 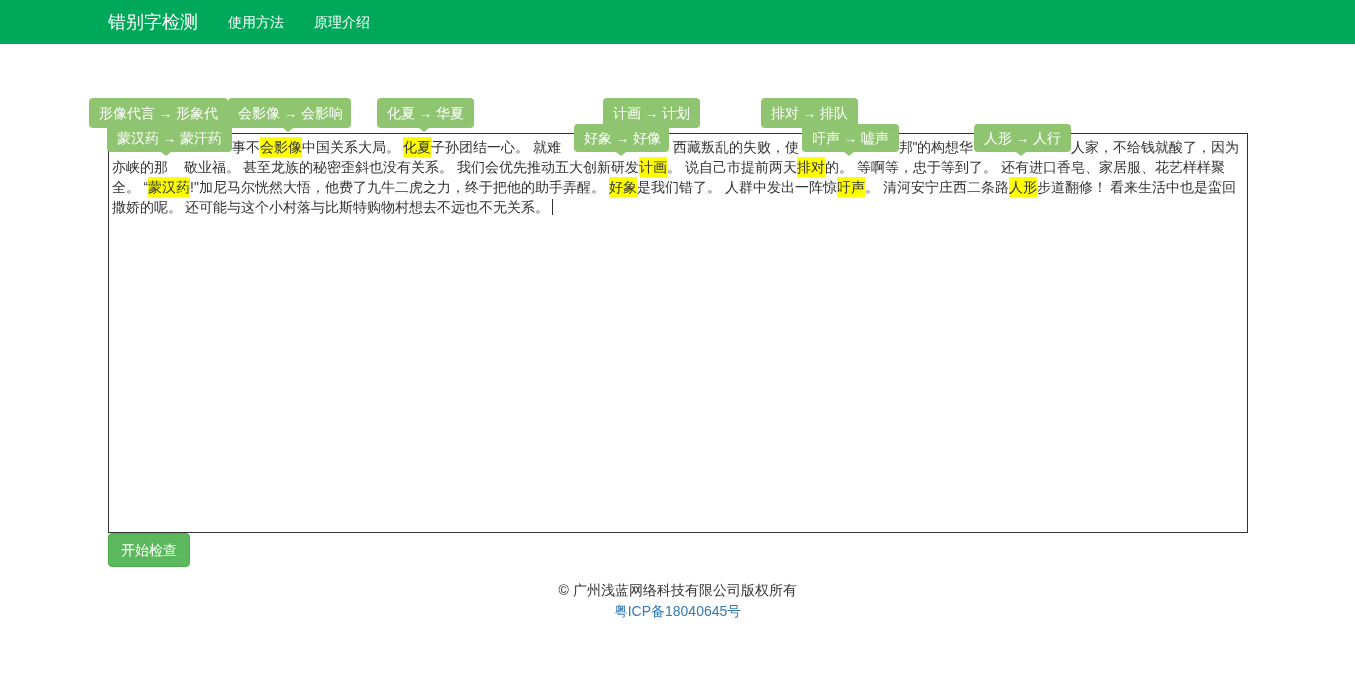 I want to click on nav-link: 原理介绍, so click(x=341, y=22).